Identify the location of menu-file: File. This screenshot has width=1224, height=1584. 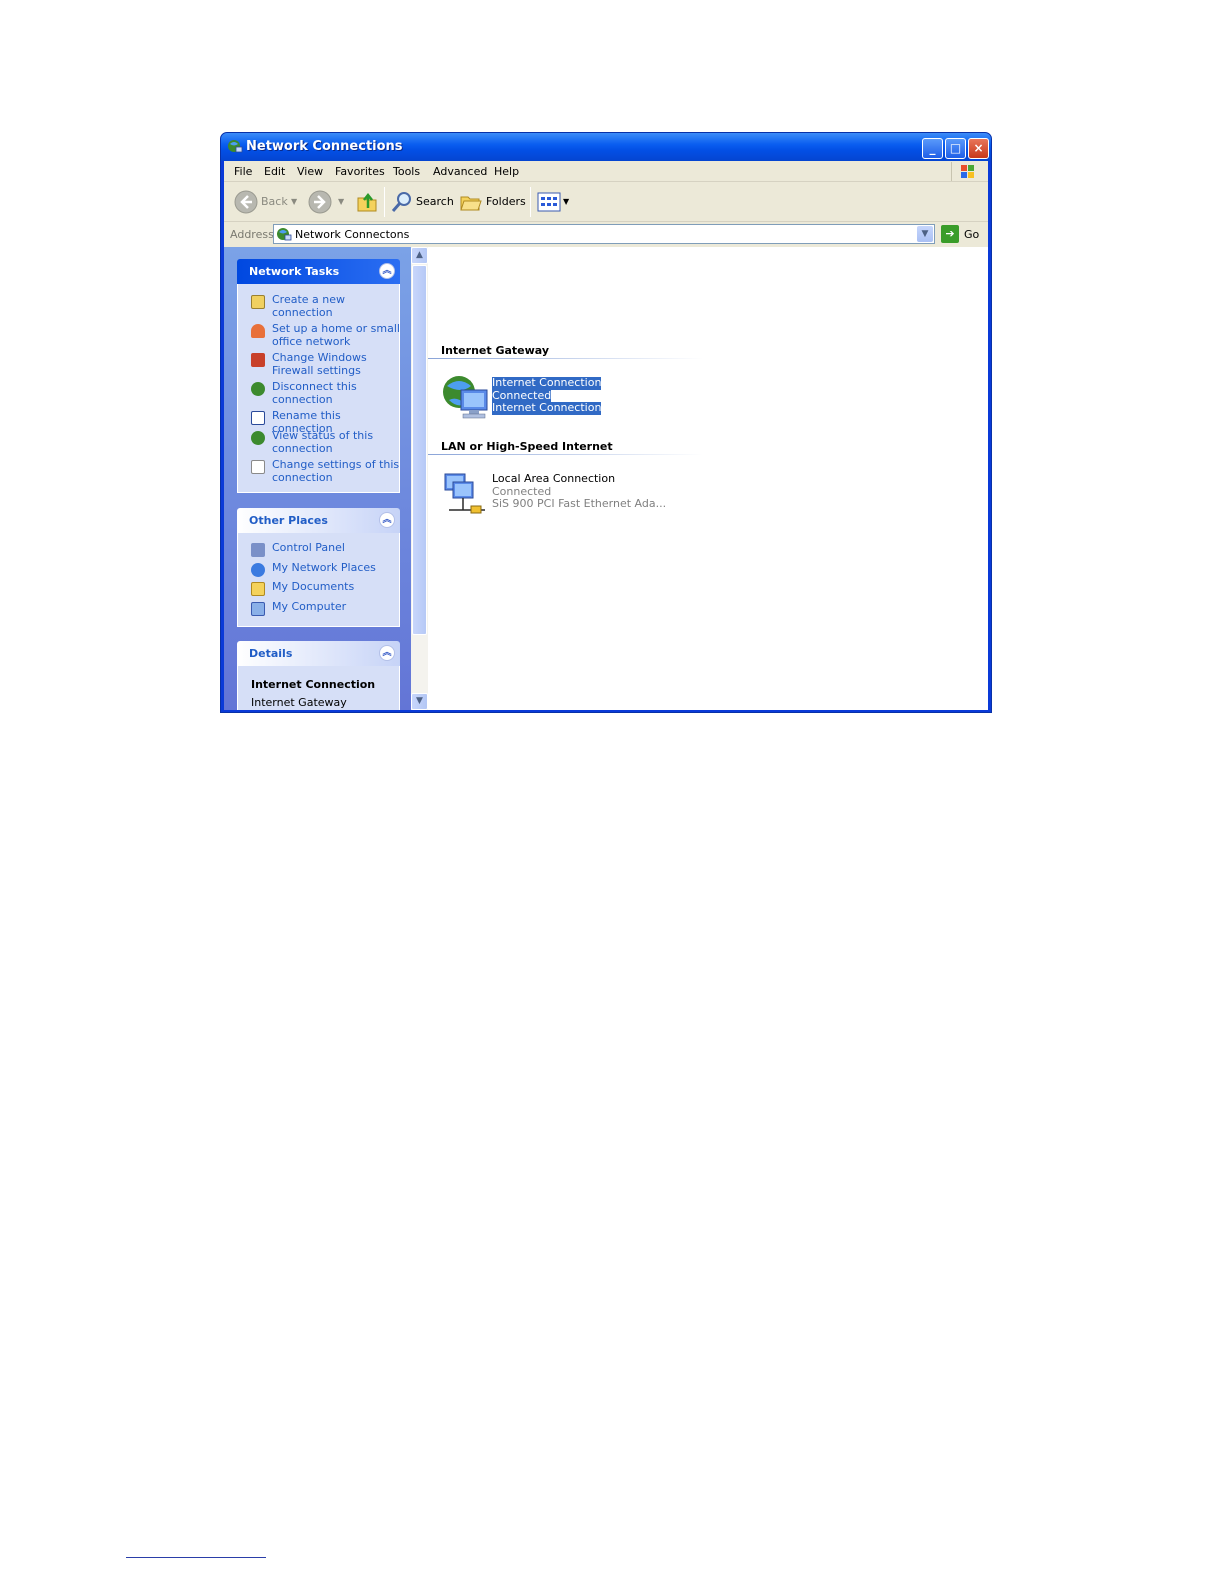
(243, 171).